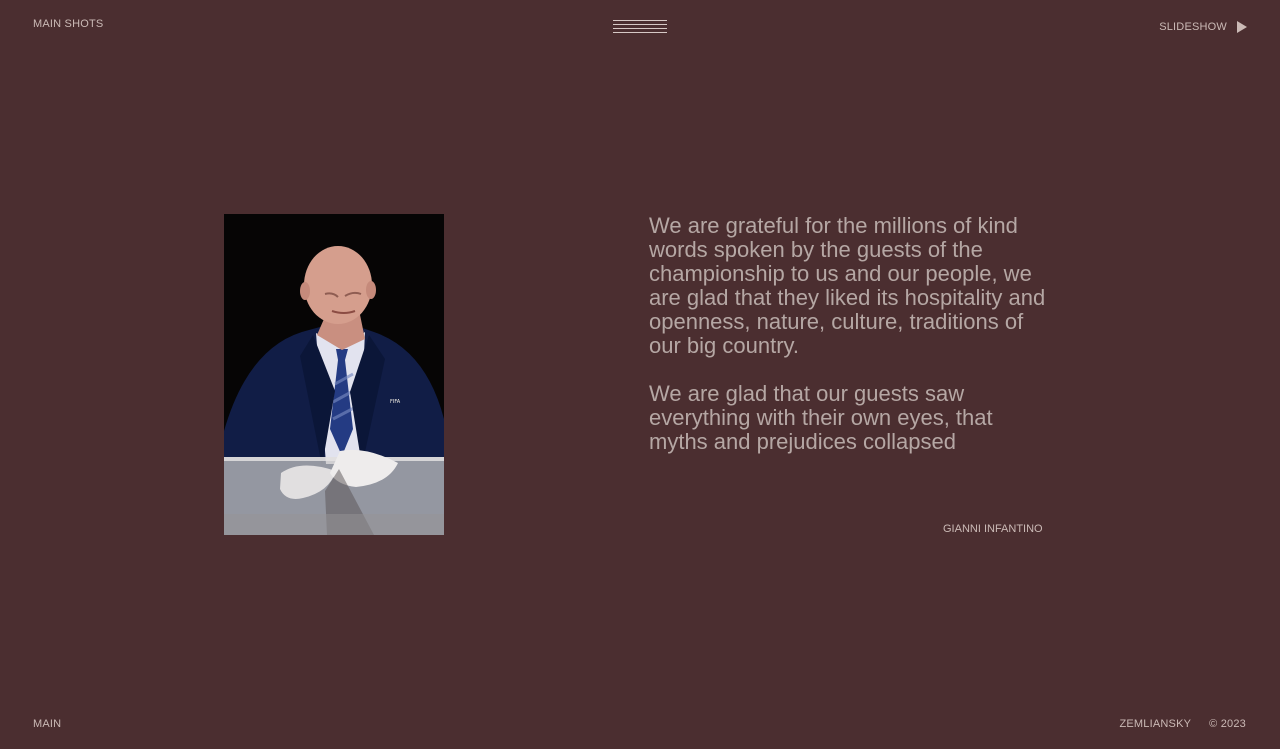  I want to click on svg-text: FIFA, so click(395, 402).